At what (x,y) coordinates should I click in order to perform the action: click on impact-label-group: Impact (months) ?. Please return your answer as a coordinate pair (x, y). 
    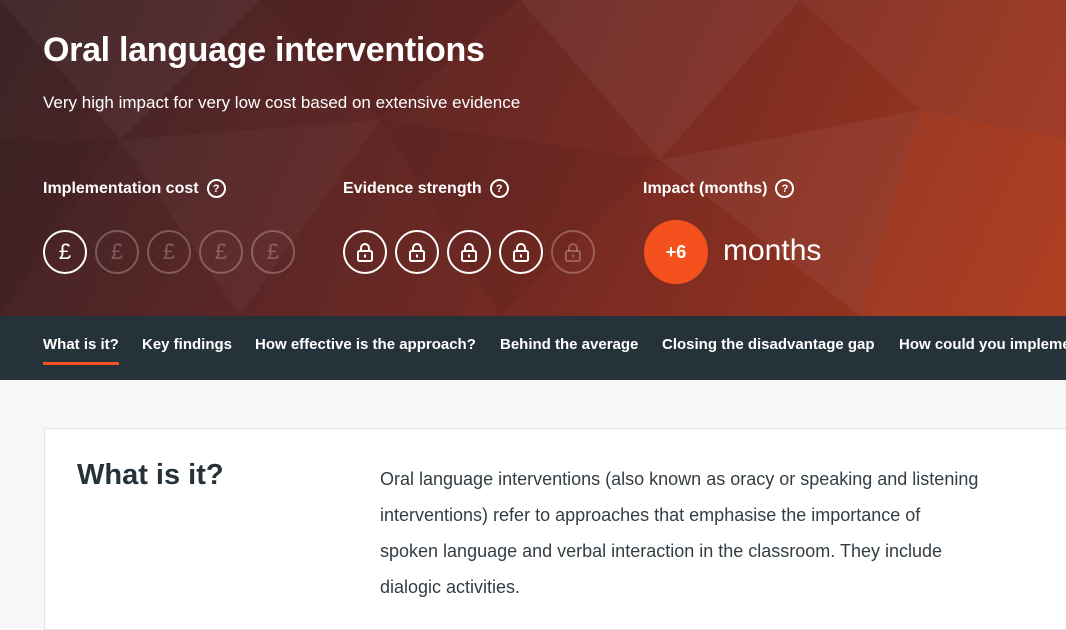
    Looking at the image, I should click on (719, 188).